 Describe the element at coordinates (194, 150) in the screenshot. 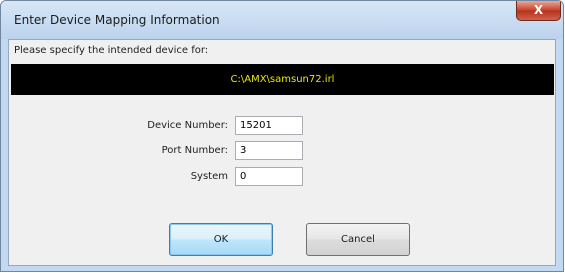

I see `port-number-label: Port Number:` at that location.